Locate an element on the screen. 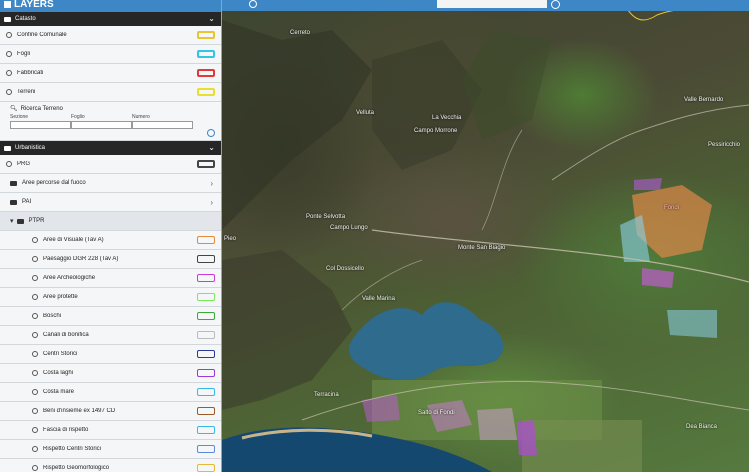  layer-row: Terreni is located at coordinates (110, 92).